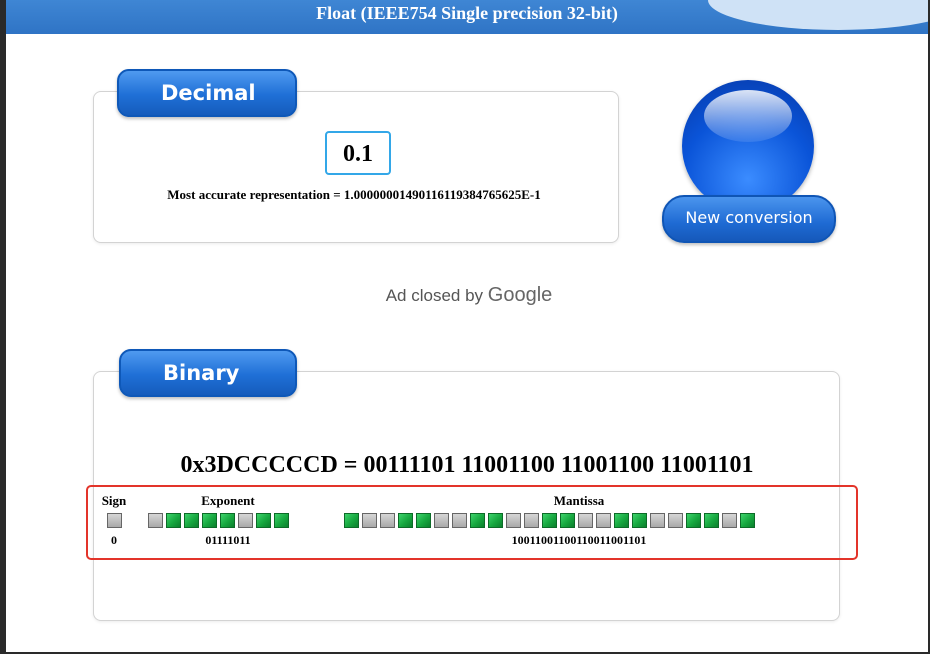 This screenshot has height=654, width=930. I want to click on exponent-value: 01111011, so click(228, 540).